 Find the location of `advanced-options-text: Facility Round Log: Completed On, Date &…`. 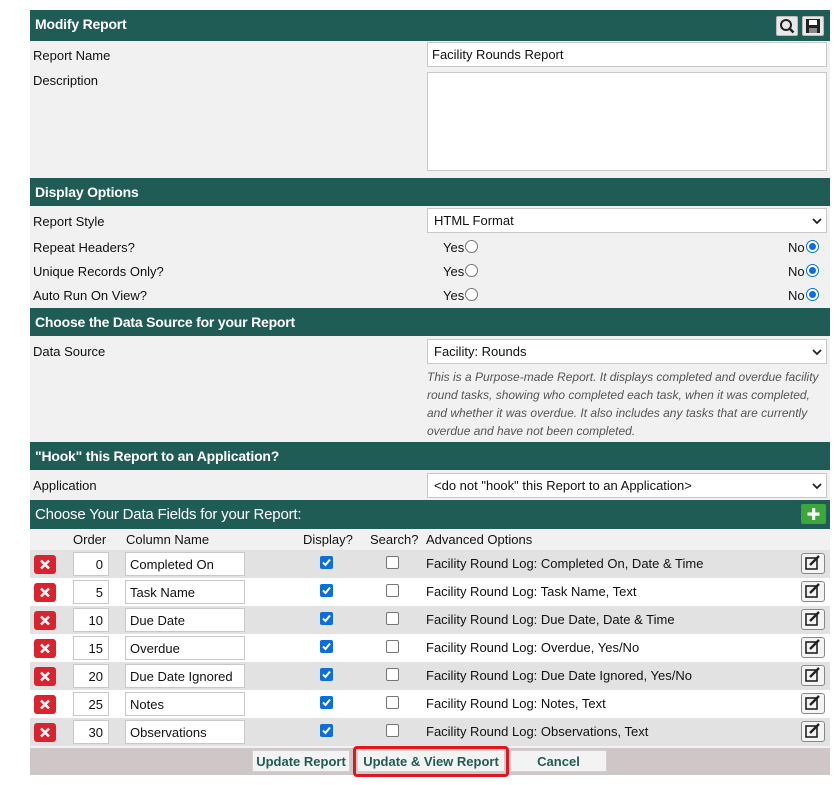

advanced-options-text: Facility Round Log: Completed On, Date &… is located at coordinates (565, 563).